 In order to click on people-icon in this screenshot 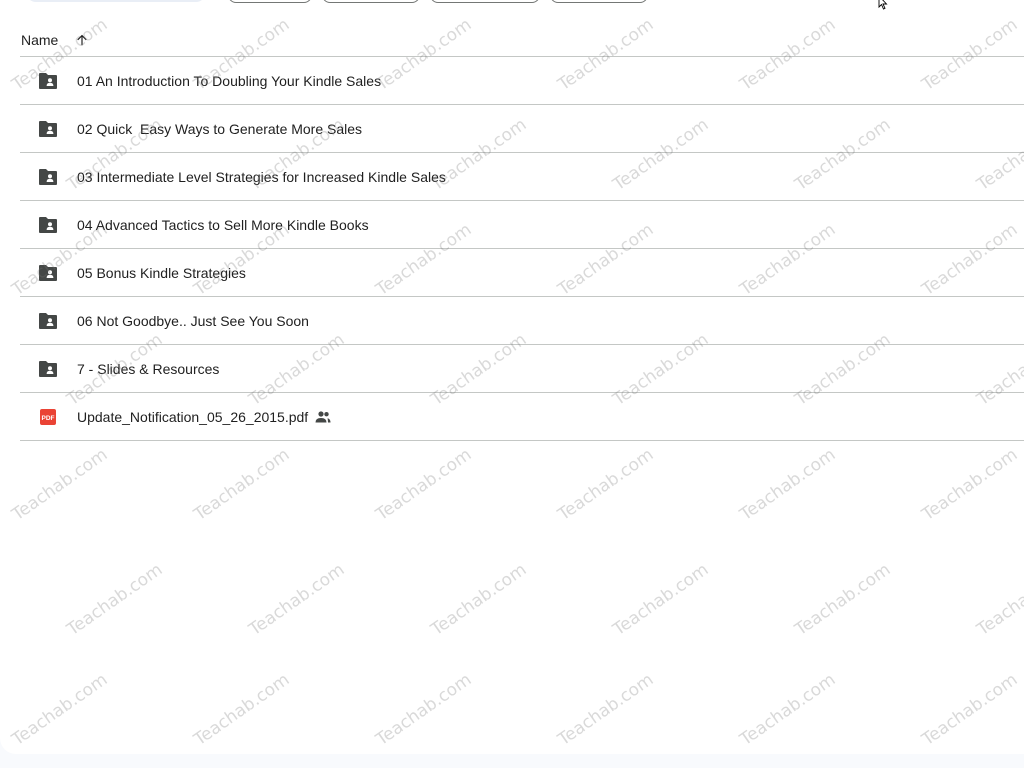, I will do `click(323, 417)`.